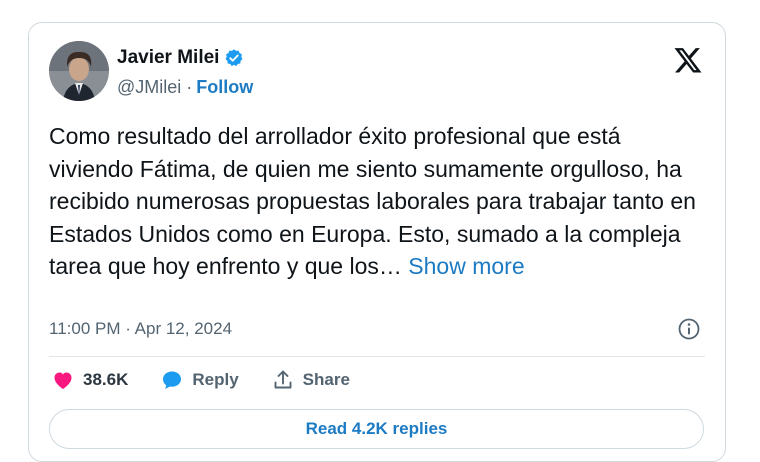 The width and height of the screenshot is (760, 462). I want to click on share-label: Share, so click(326, 379).